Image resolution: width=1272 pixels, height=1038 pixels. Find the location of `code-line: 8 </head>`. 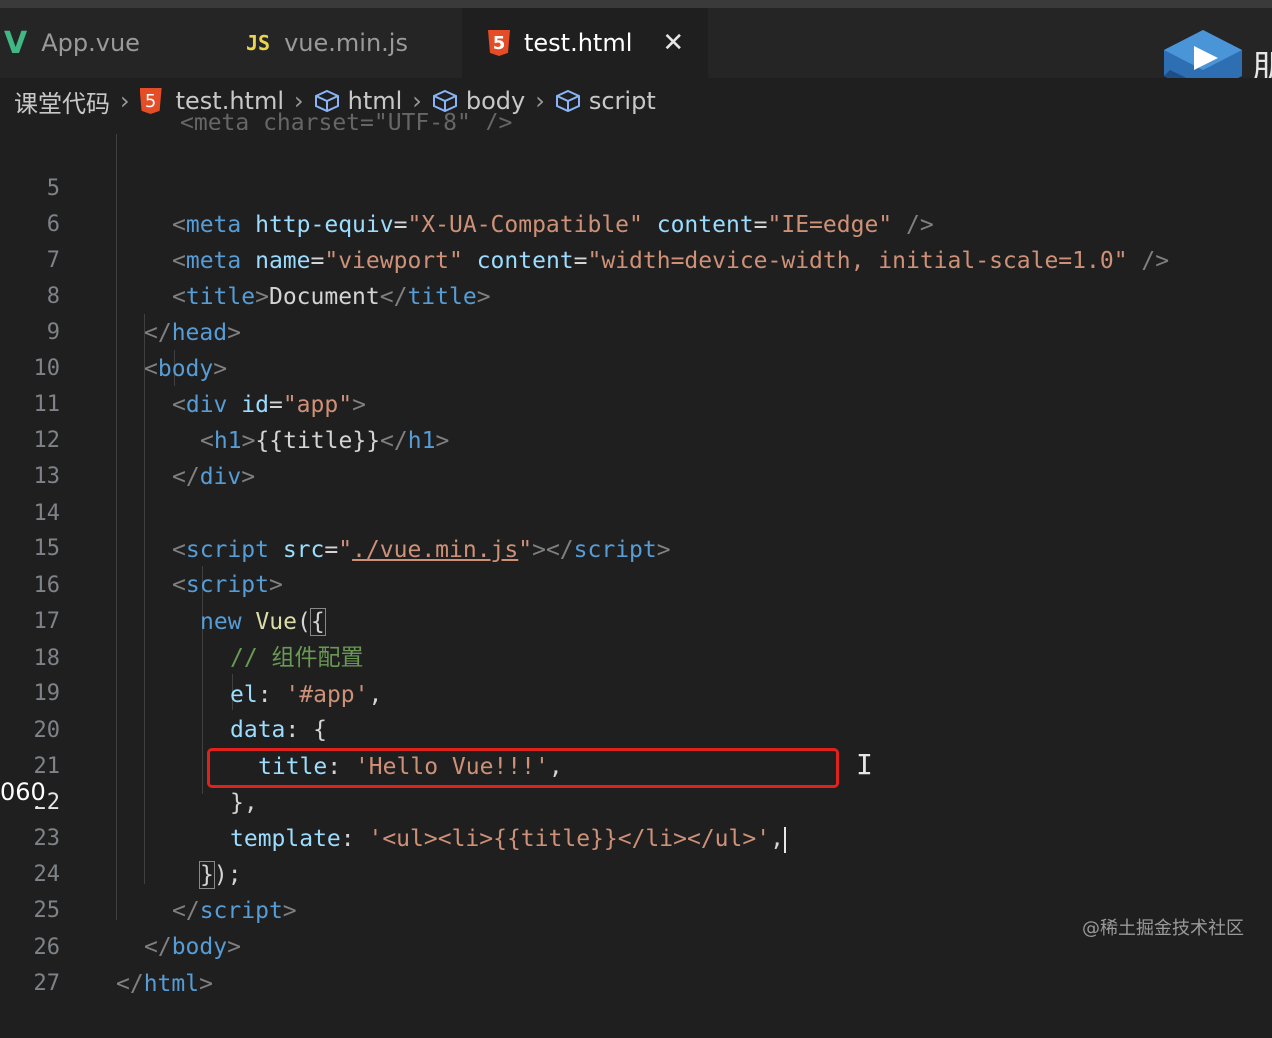

code-line: 8 </head> is located at coordinates (120, 294).